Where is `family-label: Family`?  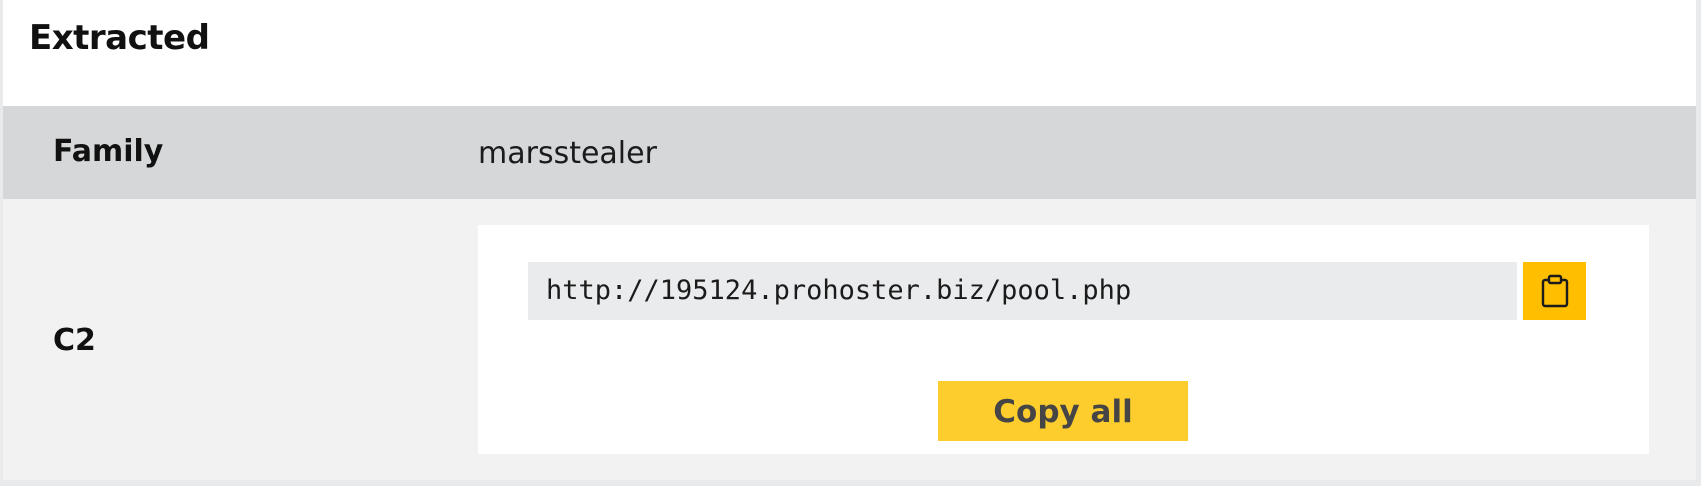
family-label: Family is located at coordinates (108, 151).